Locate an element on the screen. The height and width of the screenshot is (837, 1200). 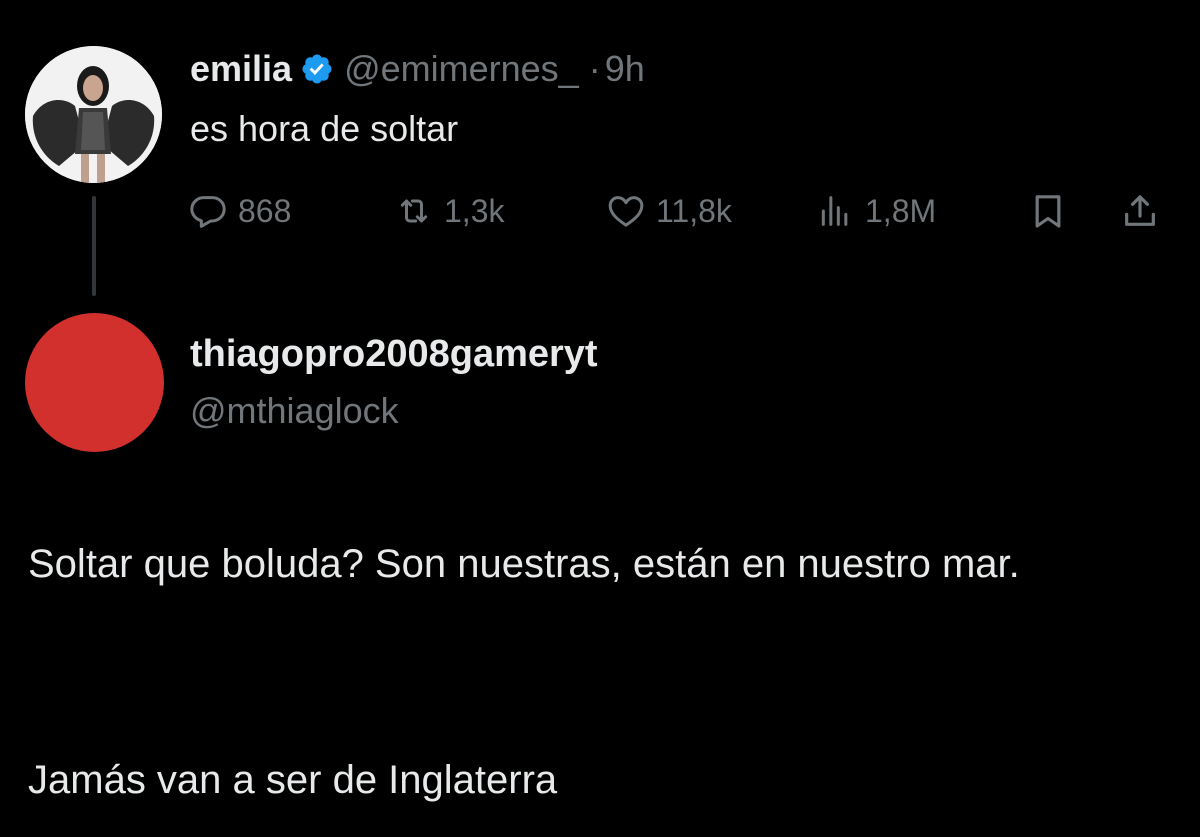
reply-count: 868 is located at coordinates (265, 210).